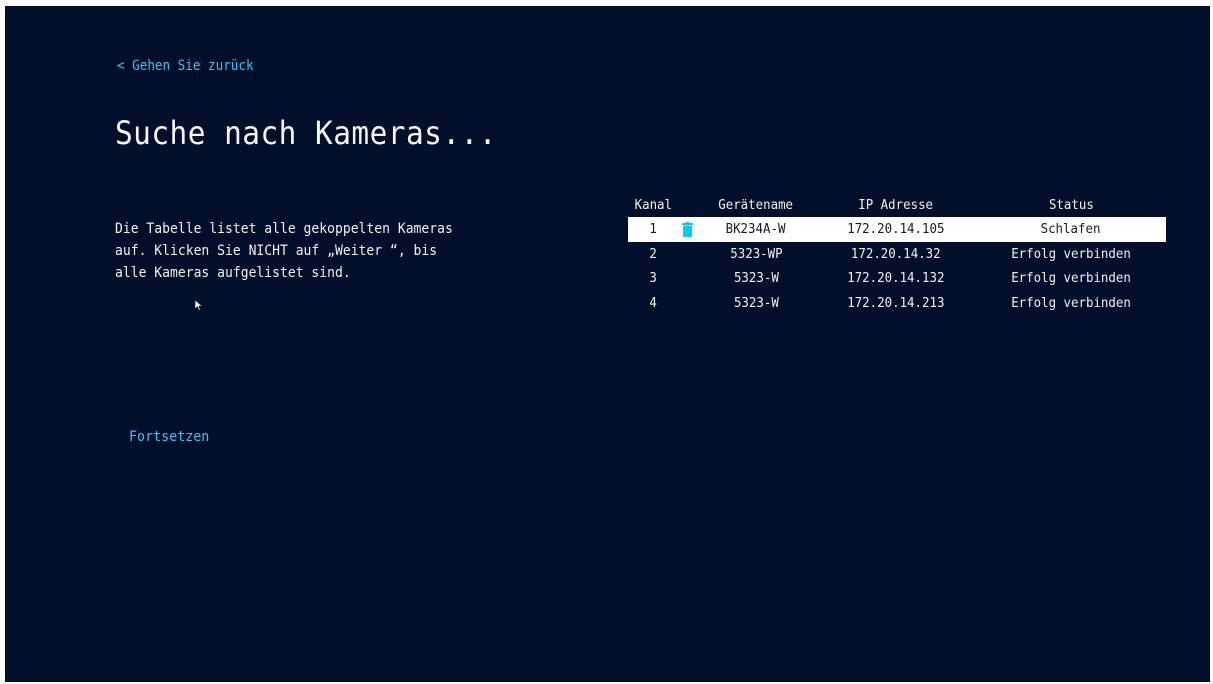  What do you see at coordinates (687, 204) in the screenshot?
I see `column-header-spacer` at bounding box center [687, 204].